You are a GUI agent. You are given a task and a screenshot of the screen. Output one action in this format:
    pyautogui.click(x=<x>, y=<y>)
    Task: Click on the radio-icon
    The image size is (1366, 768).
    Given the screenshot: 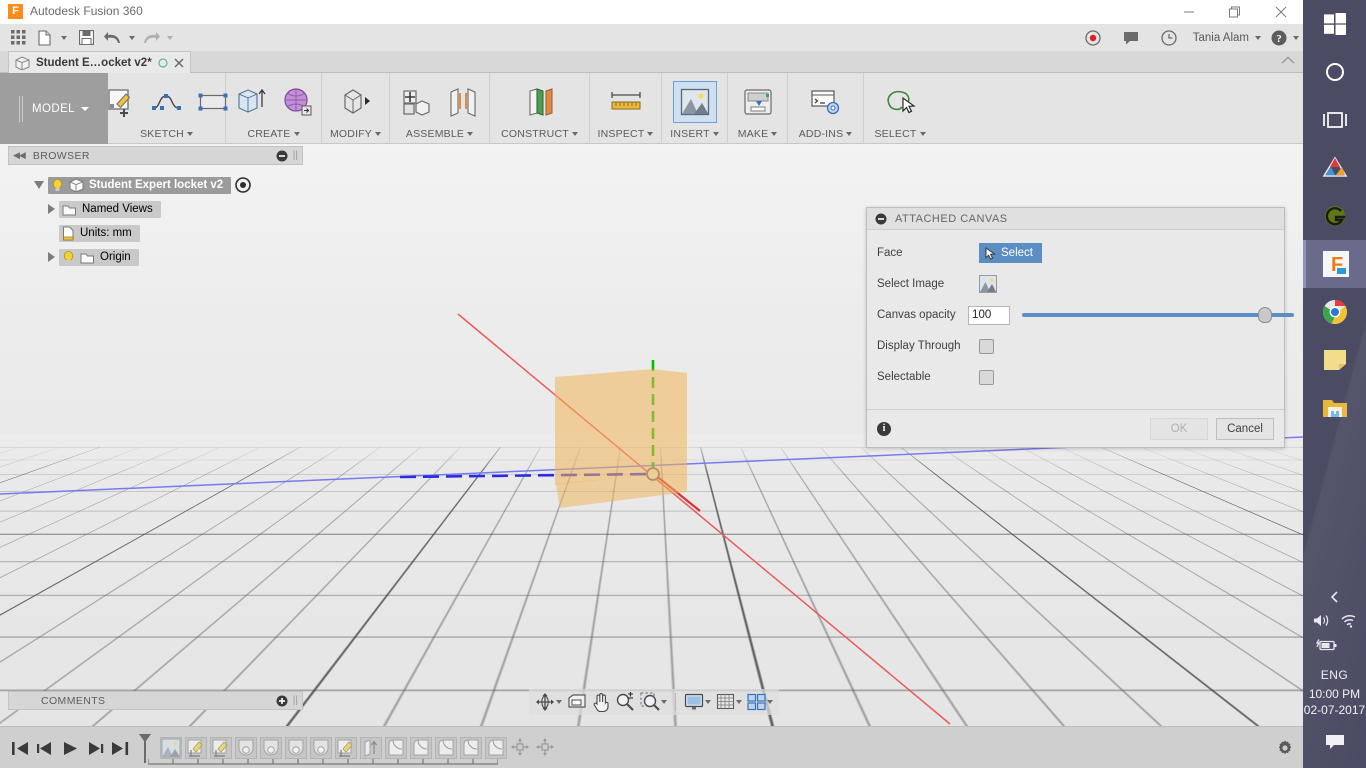 What is the action you would take?
    pyautogui.click(x=243, y=185)
    